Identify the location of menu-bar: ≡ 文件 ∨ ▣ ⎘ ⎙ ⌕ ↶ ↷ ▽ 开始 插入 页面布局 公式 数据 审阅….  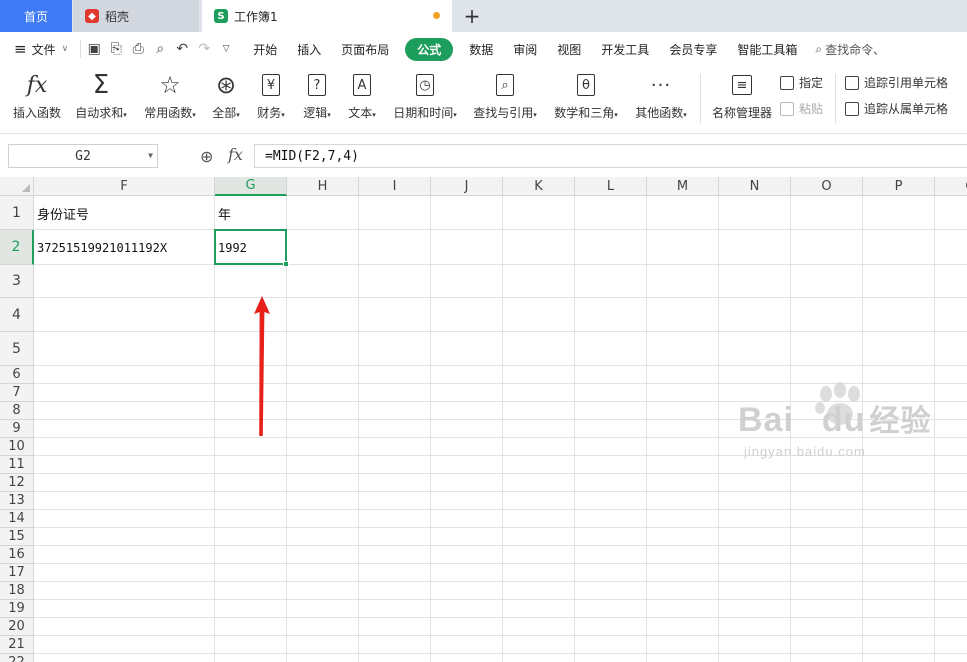
(483, 49).